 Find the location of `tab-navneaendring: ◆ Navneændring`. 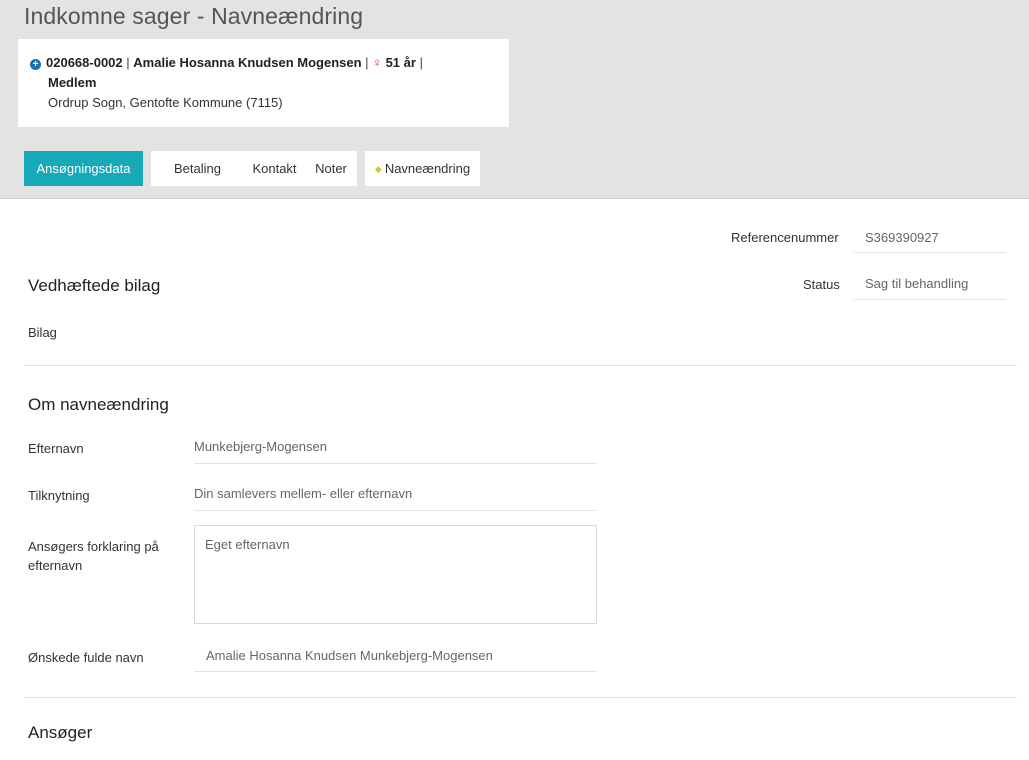

tab-navneaendring: ◆ Navneændring is located at coordinates (422, 168).